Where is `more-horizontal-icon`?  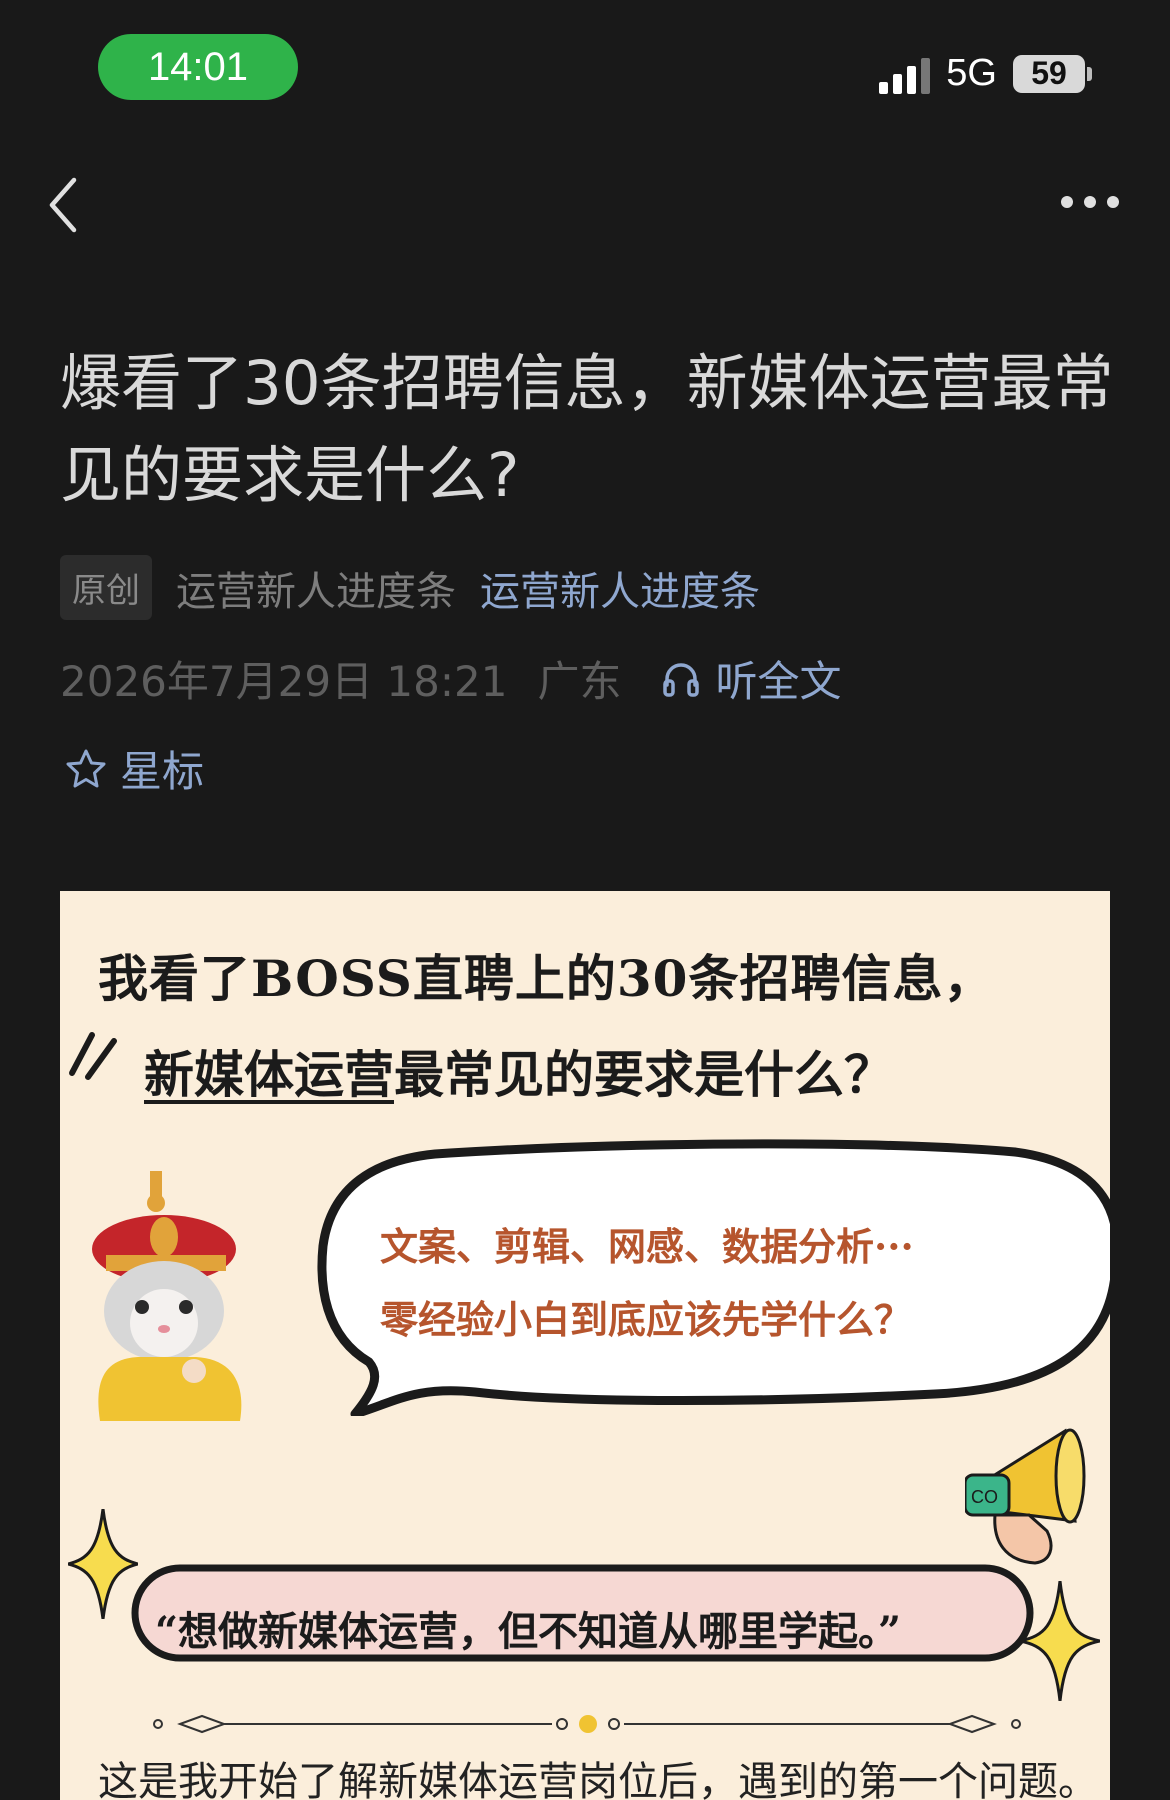
more-horizontal-icon is located at coordinates (1090, 202).